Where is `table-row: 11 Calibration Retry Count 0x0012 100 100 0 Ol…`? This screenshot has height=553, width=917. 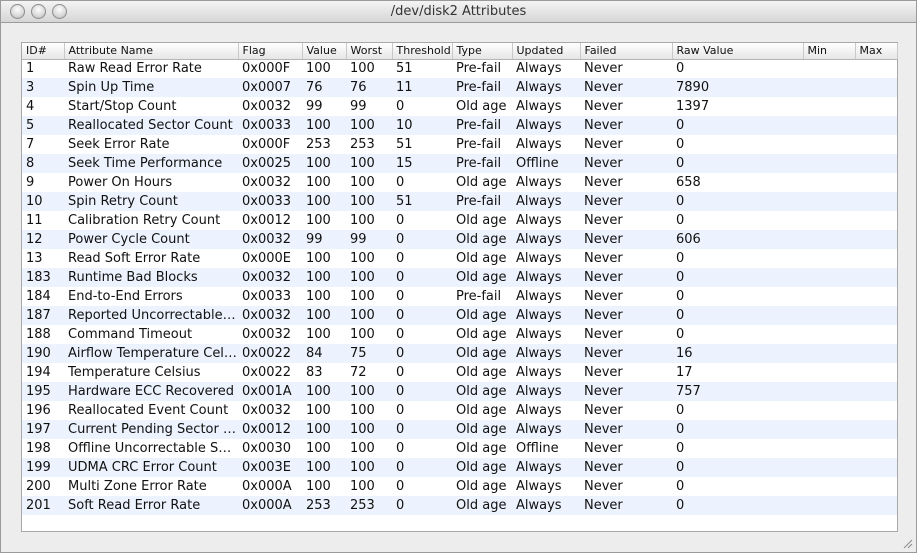 table-row: 11 Calibration Retry Count 0x0012 100 100 0 Ol… is located at coordinates (459, 220).